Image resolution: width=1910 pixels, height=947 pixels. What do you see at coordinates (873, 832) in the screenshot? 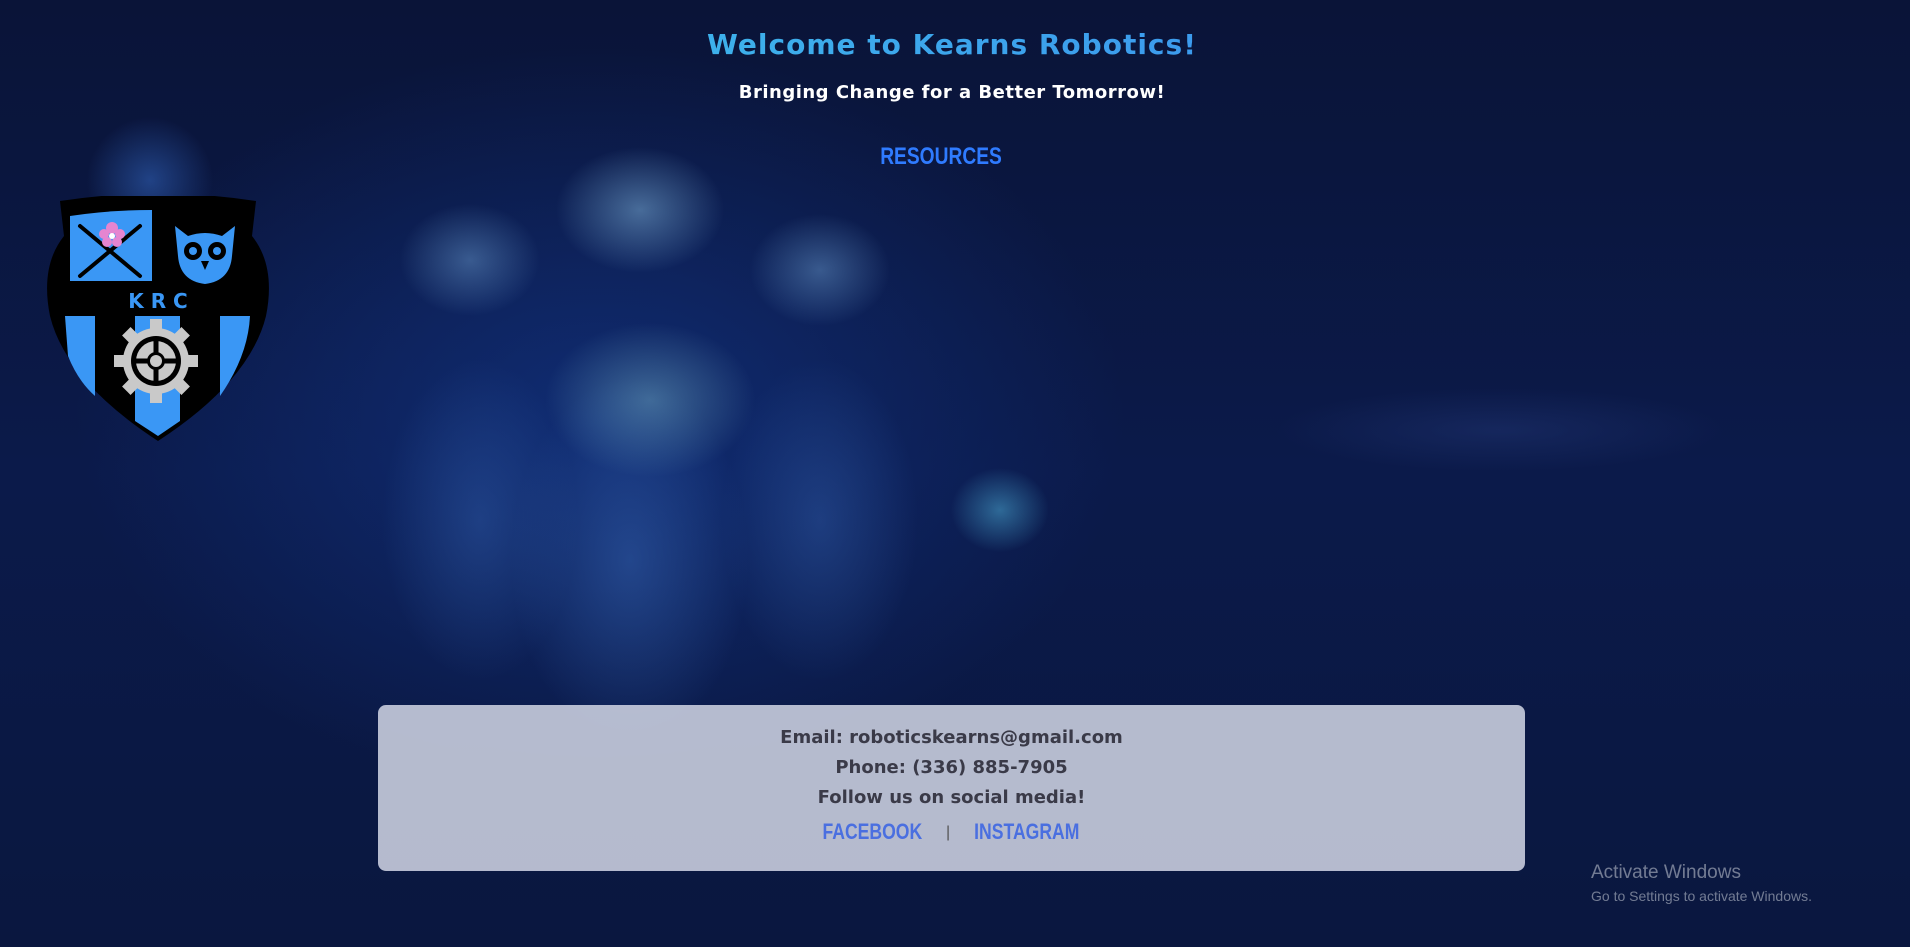
I see `facebook-link: FACEBOOK` at bounding box center [873, 832].